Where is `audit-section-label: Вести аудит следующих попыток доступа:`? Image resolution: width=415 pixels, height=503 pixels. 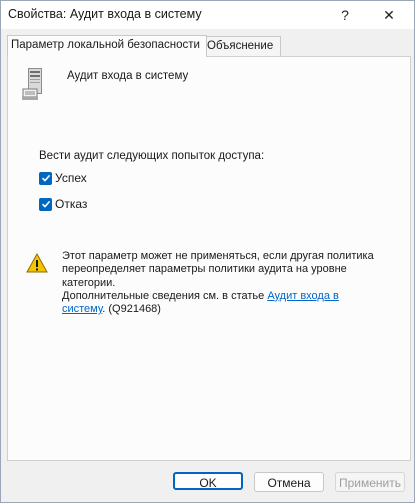
audit-section-label: Вести аудит следующих попыток доступа: is located at coordinates (152, 156).